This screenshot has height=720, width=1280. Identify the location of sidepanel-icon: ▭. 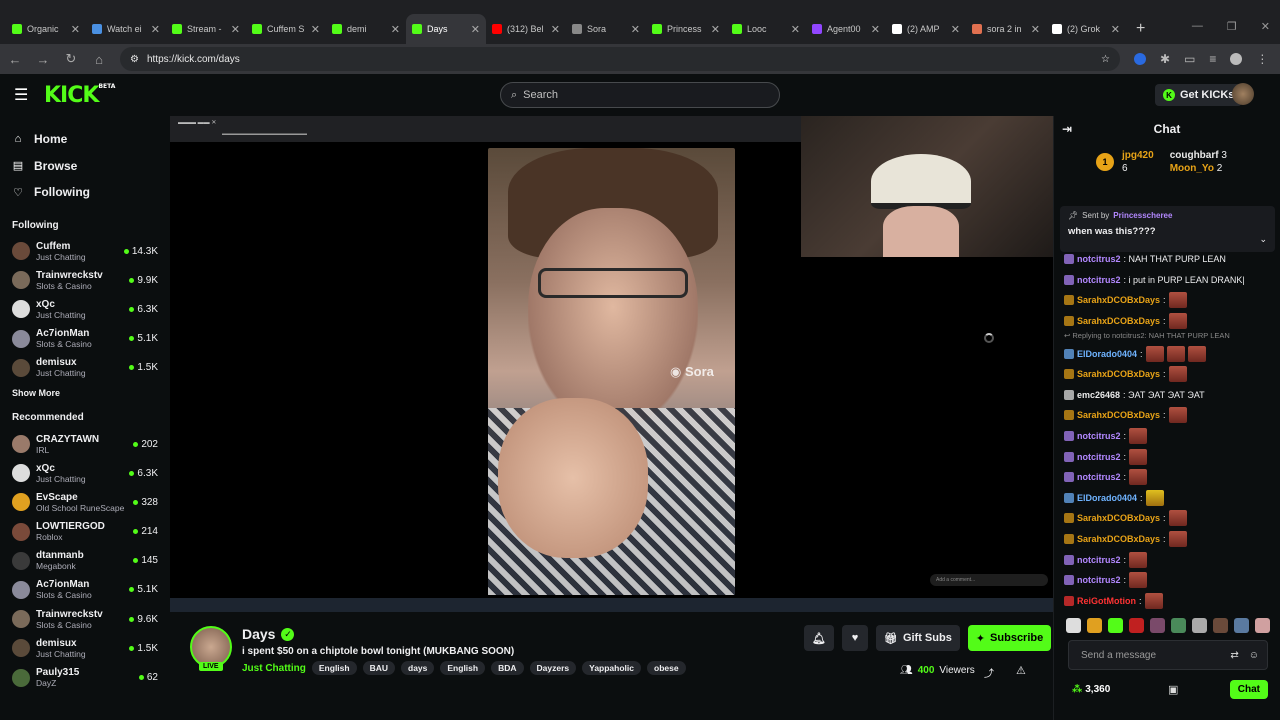
(1189, 59).